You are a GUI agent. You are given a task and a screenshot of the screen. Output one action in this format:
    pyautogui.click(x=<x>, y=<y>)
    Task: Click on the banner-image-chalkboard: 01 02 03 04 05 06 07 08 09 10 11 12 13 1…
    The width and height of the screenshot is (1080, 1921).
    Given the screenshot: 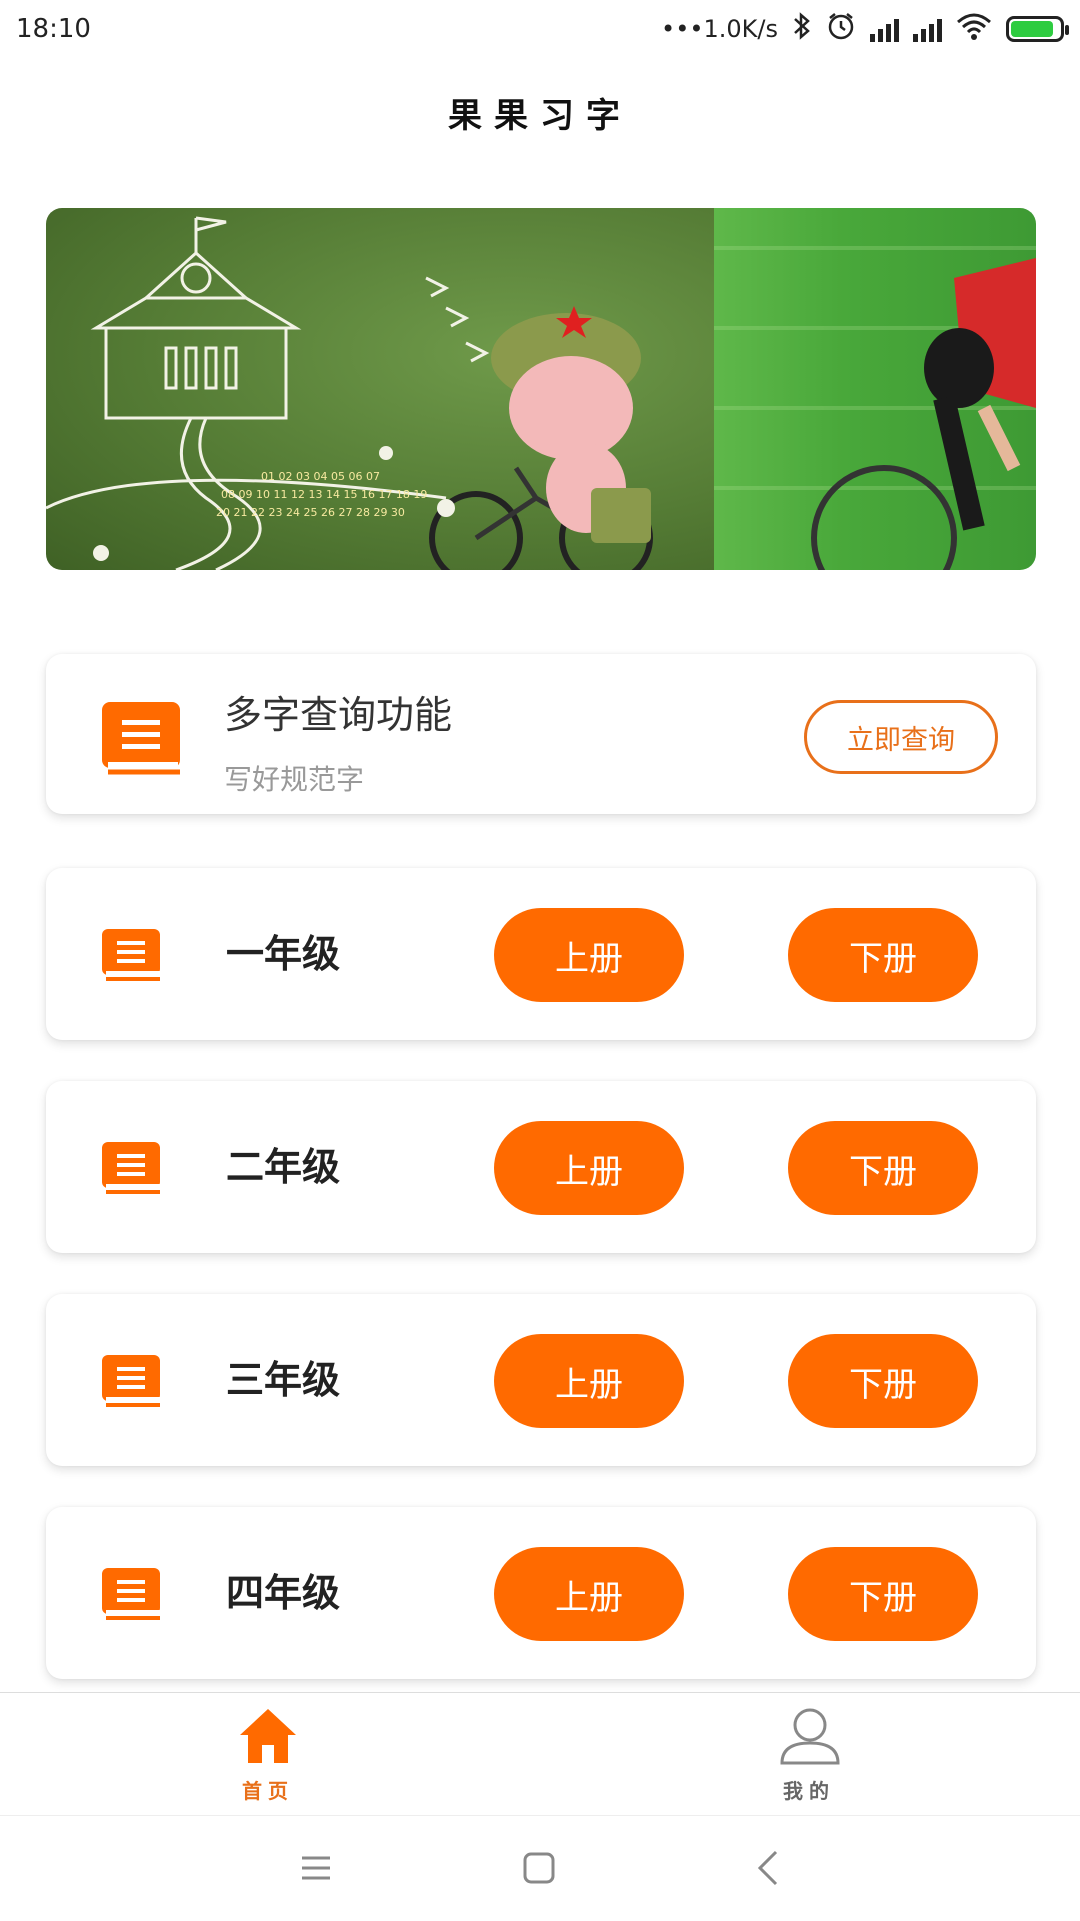 What is the action you would take?
    pyautogui.click(x=380, y=389)
    